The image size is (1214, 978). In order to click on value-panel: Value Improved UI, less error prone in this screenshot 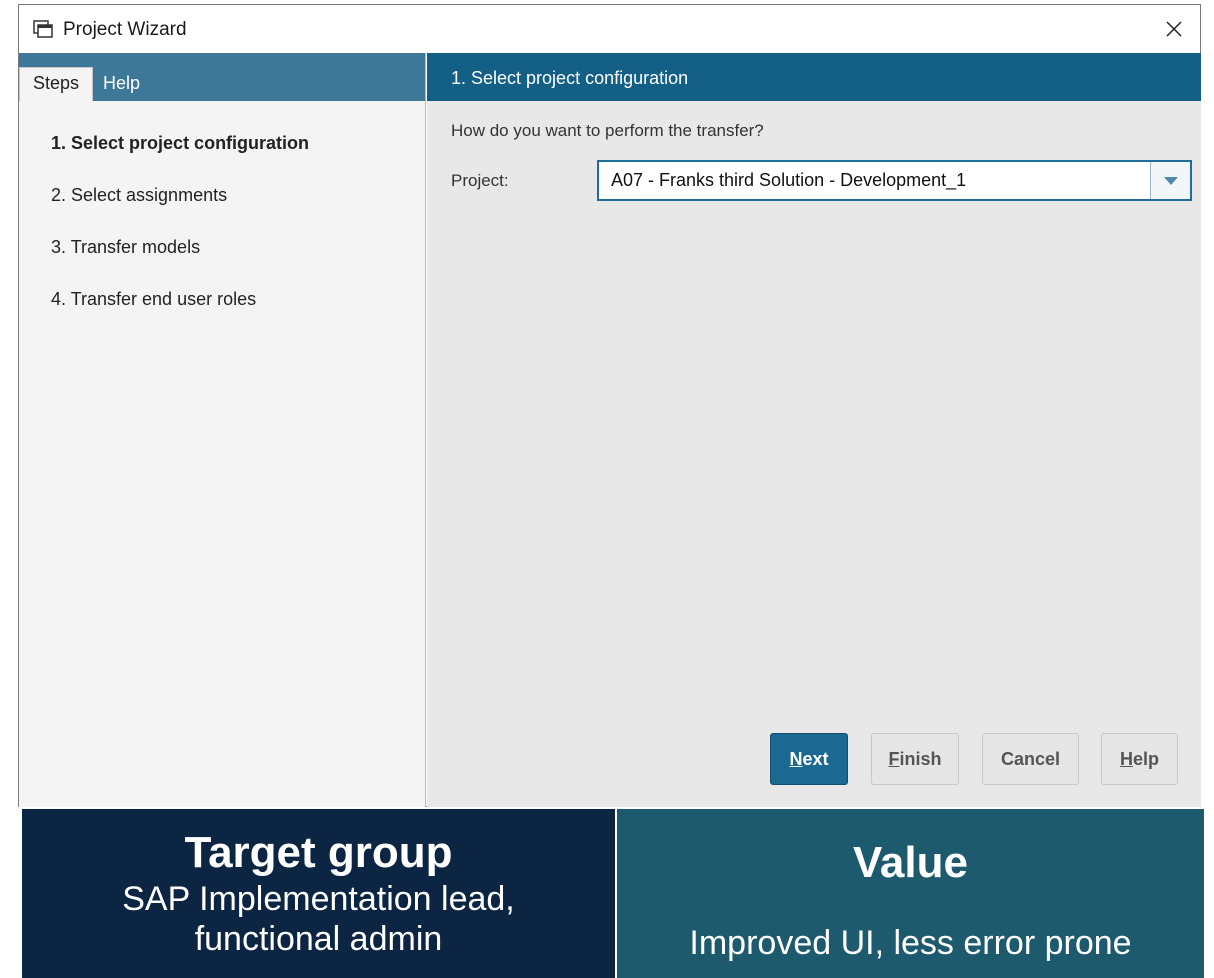, I will do `click(910, 893)`.